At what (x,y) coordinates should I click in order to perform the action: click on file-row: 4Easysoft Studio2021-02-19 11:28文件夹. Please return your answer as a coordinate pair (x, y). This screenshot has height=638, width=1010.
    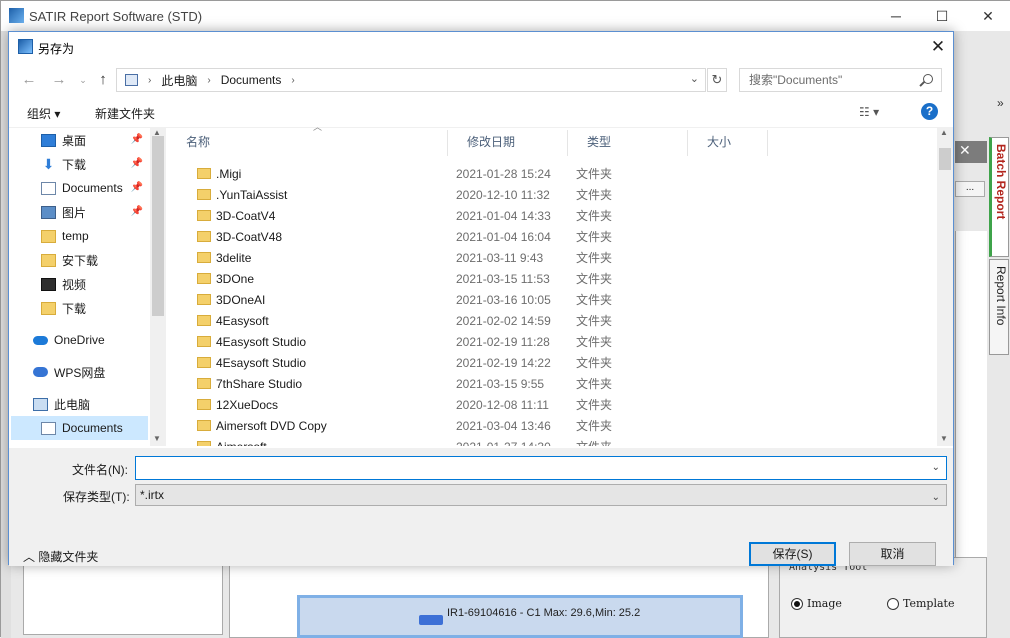
    Looking at the image, I should click on (562, 341).